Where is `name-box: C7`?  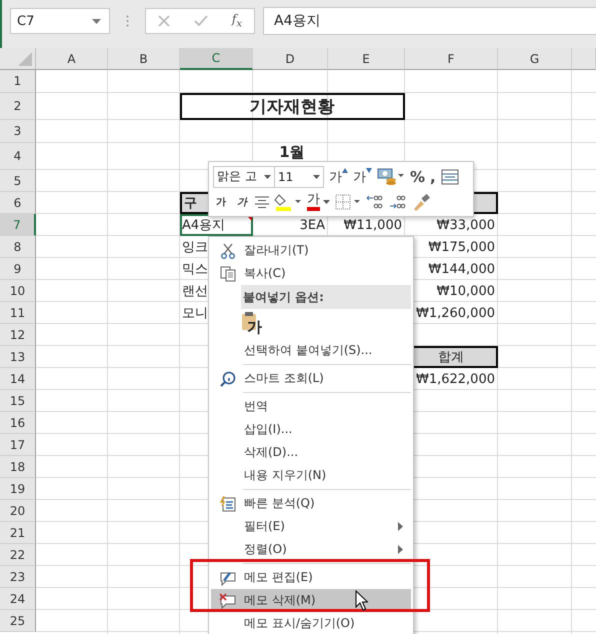
name-box: C7 is located at coordinates (60, 21).